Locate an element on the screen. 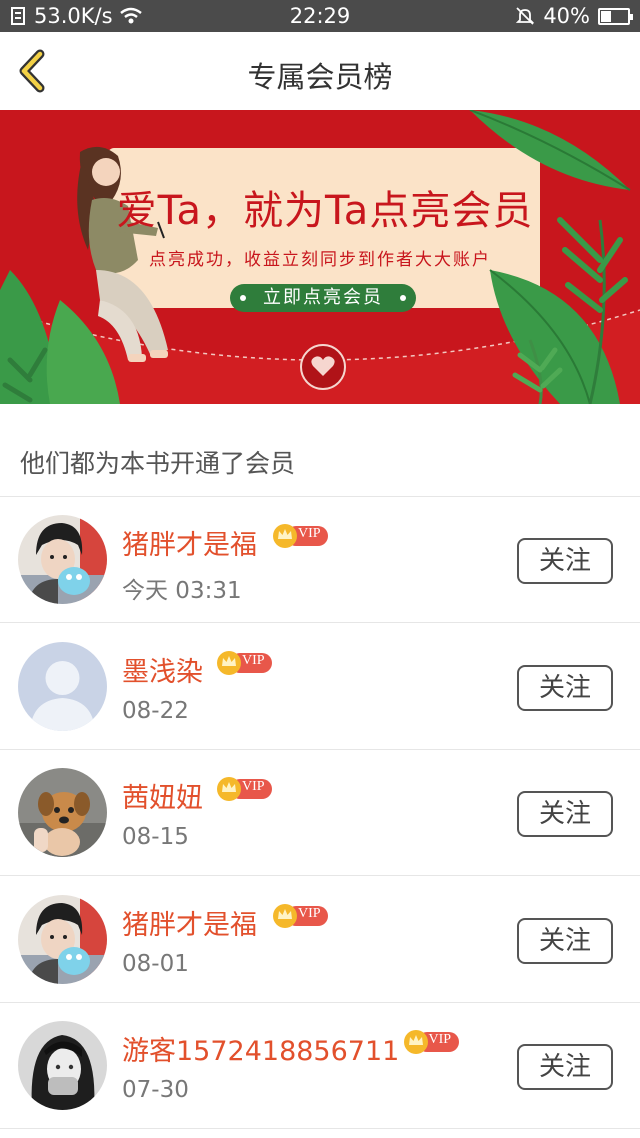  member-date: 08-22 is located at coordinates (155, 710).